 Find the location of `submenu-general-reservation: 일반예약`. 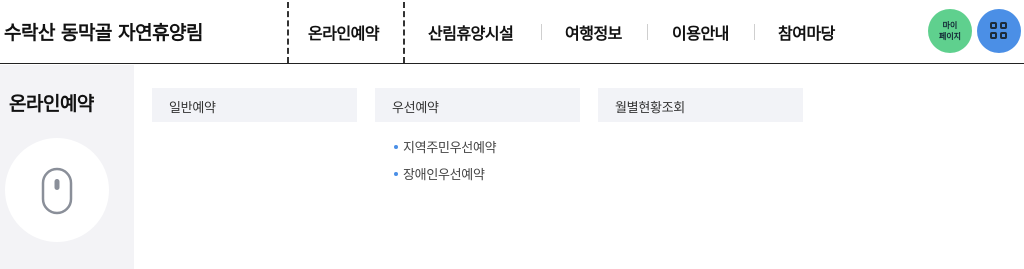

submenu-general-reservation: 일반예약 is located at coordinates (254, 105).